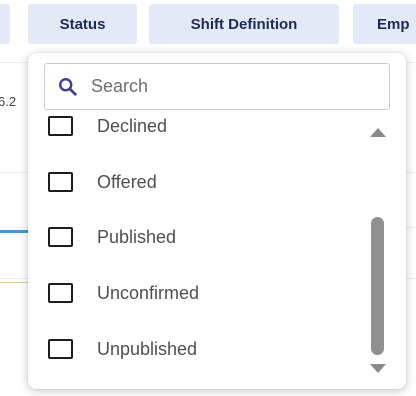 This screenshot has width=416, height=396. What do you see at coordinates (68, 86) in the screenshot?
I see `search-icon` at bounding box center [68, 86].